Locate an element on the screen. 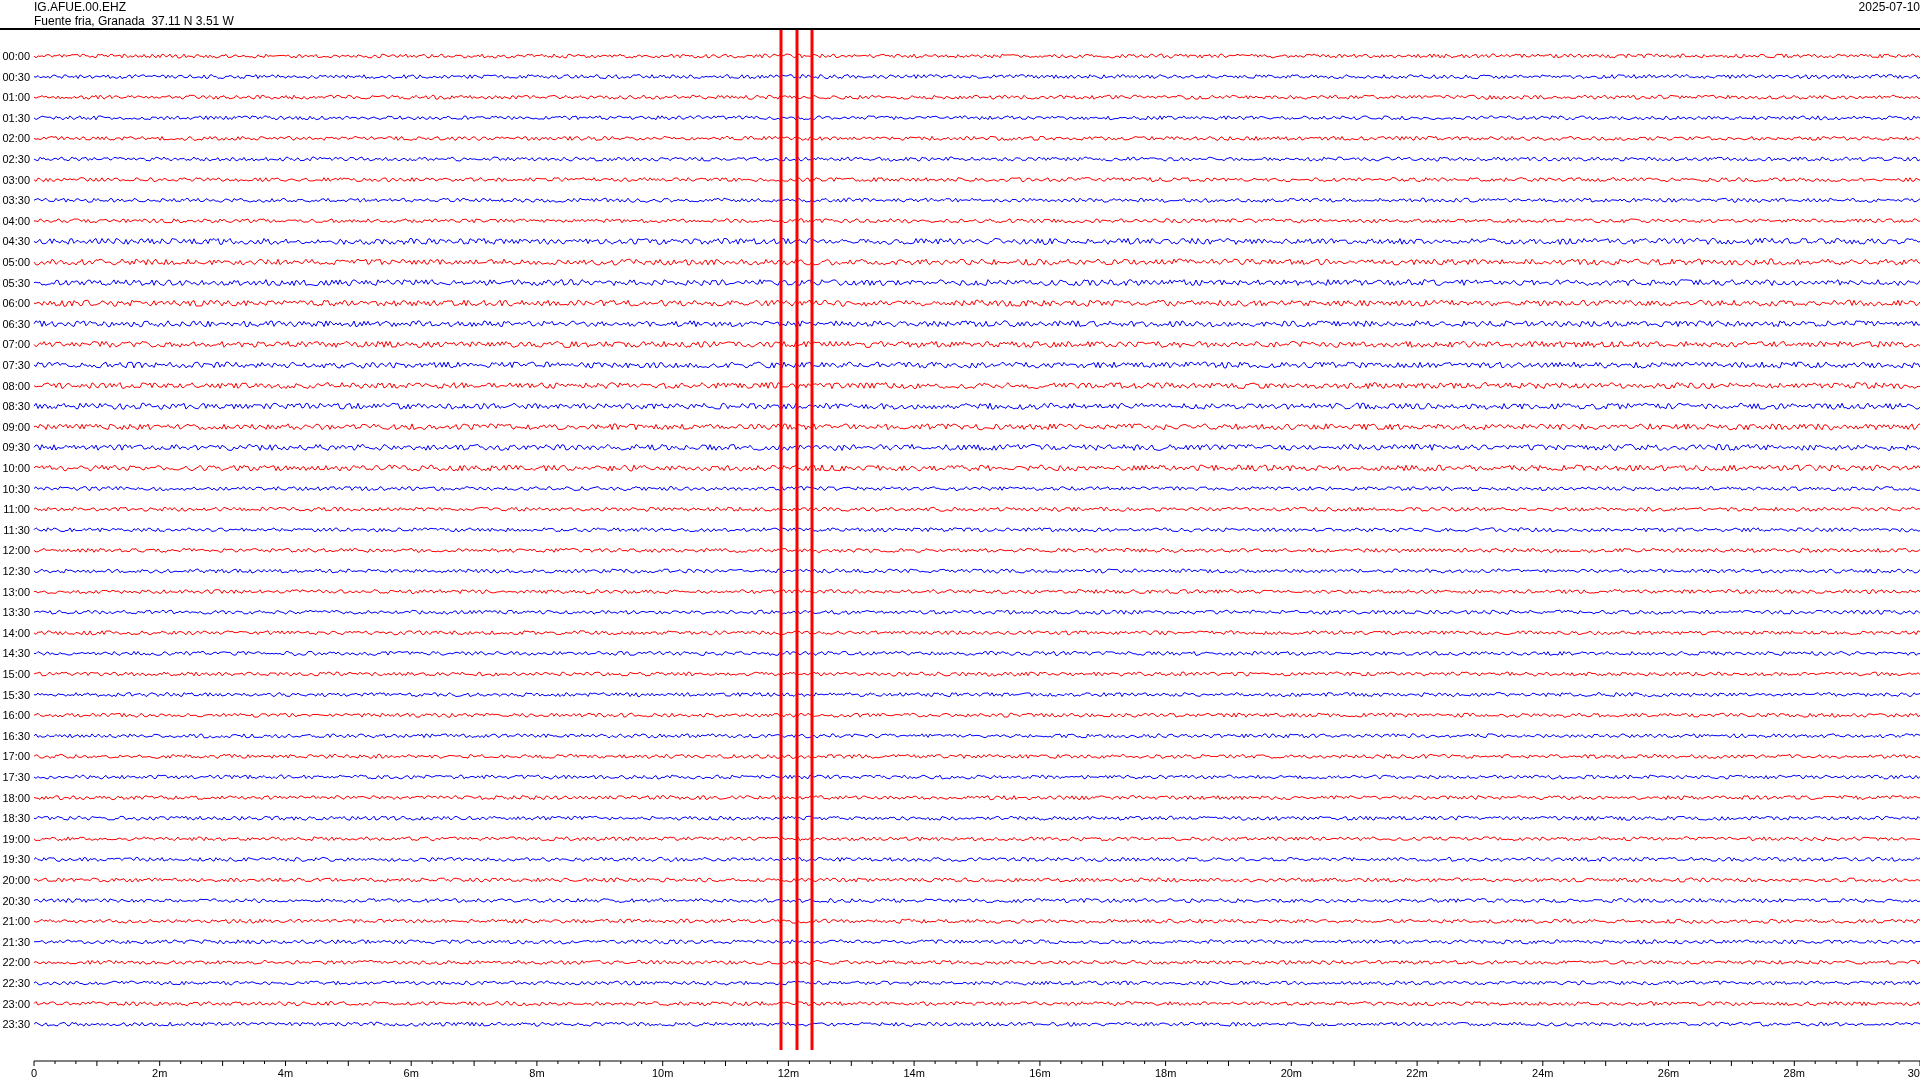 This screenshot has width=1920, height=1080. trace-time-label: 21:30 is located at coordinates (16, 941).